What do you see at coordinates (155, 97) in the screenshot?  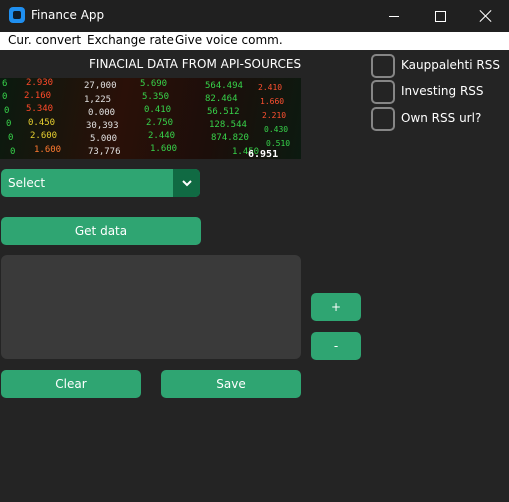 I see `ticker-number: 5.350` at bounding box center [155, 97].